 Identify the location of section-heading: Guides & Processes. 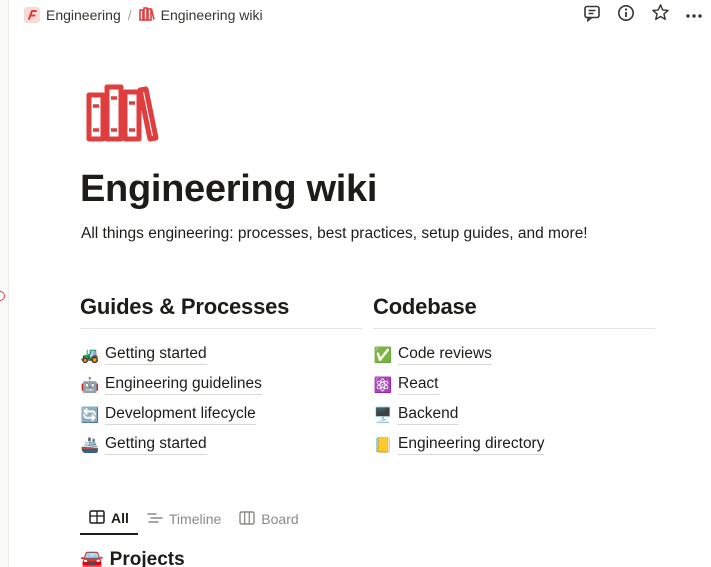
(221, 311).